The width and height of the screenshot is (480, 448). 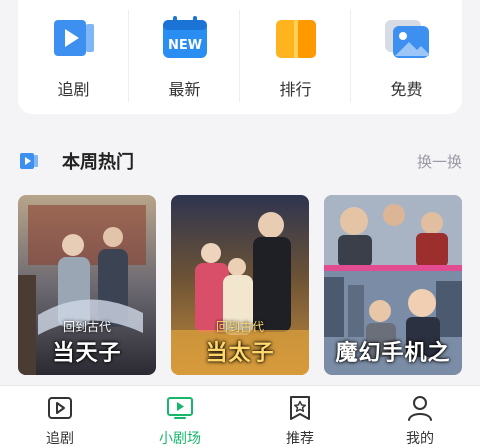 I want to click on tab-label: 推荐, so click(x=300, y=439).